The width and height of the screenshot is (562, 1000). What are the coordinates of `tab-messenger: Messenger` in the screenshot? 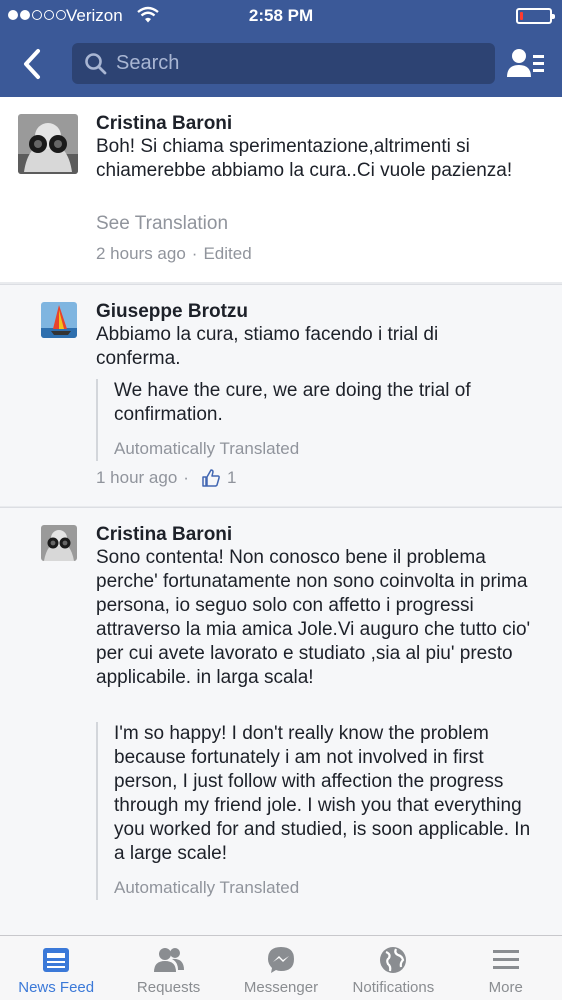 It's located at (281, 968).